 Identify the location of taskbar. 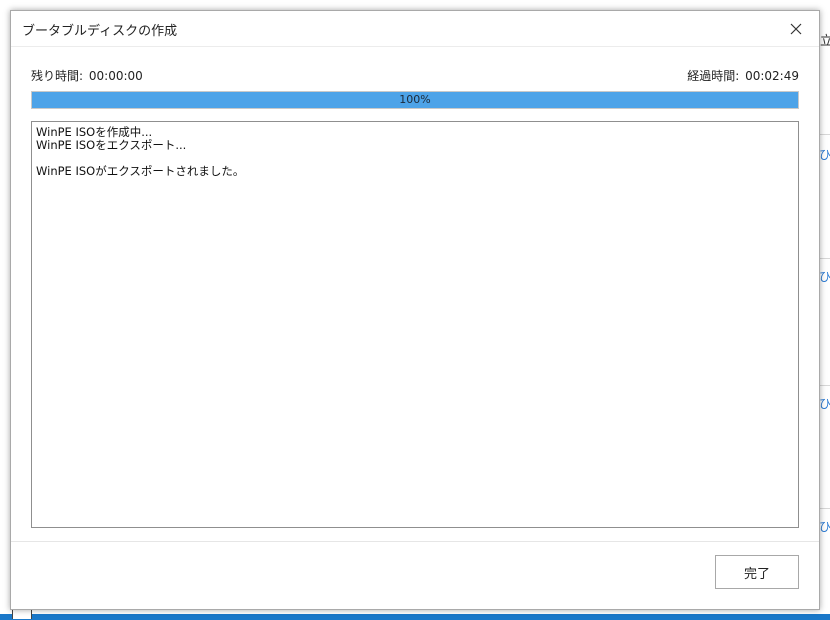
(415, 617).